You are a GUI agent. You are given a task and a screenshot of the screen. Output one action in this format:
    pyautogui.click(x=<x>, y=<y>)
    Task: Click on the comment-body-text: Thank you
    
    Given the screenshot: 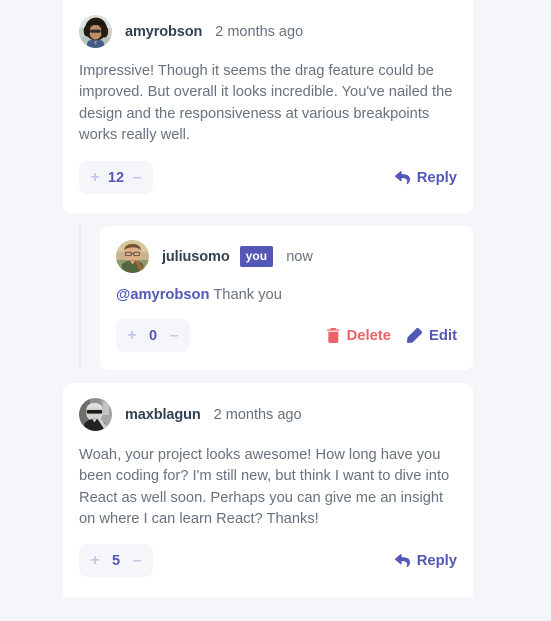 What is the action you would take?
    pyautogui.click(x=245, y=295)
    